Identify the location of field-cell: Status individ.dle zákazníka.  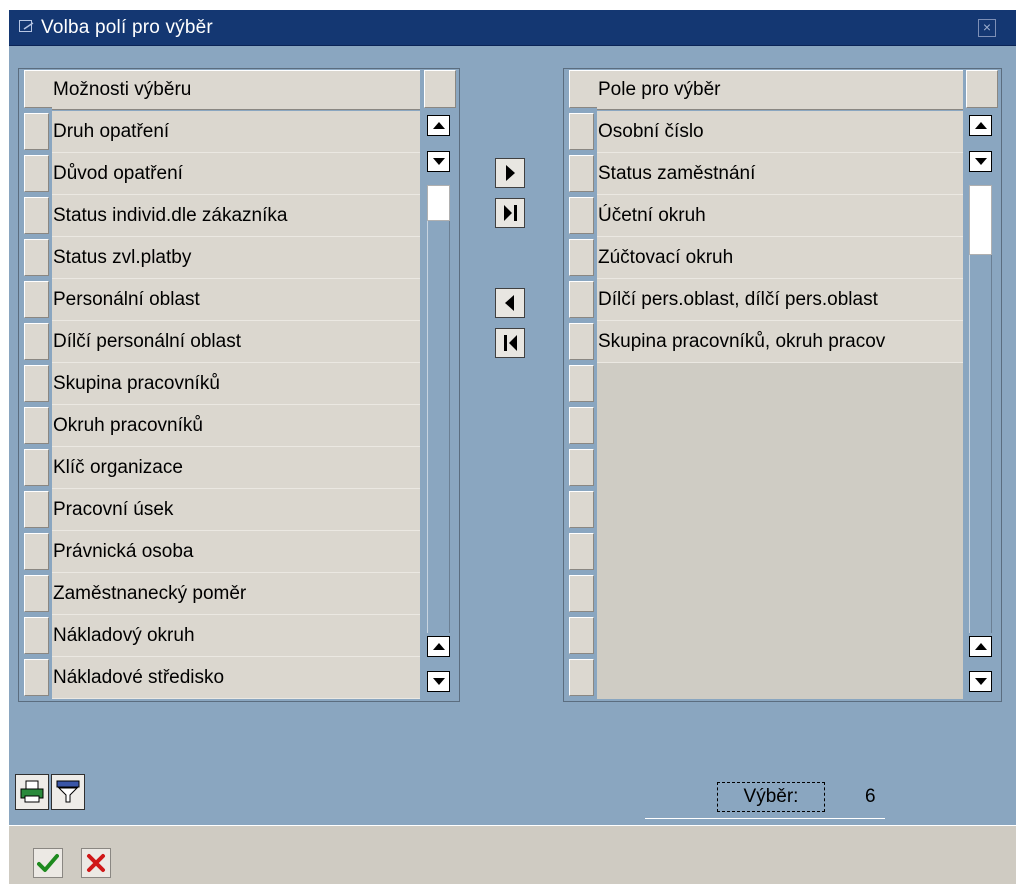
(236, 216).